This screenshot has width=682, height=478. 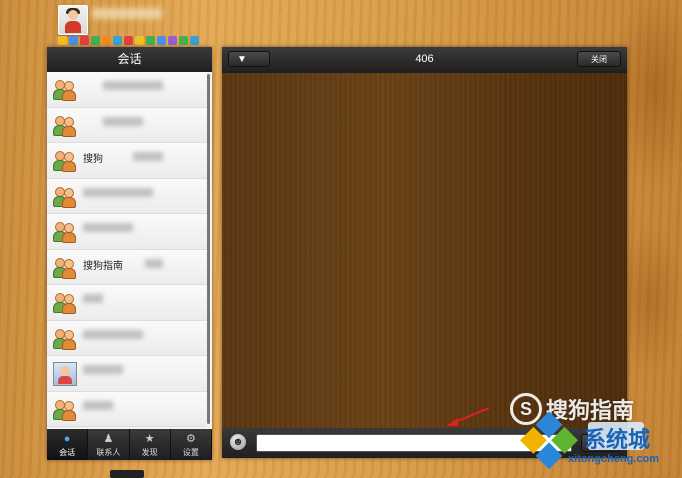 I want to click on tab-contacts: ♟ 联系人, so click(x=109, y=444).